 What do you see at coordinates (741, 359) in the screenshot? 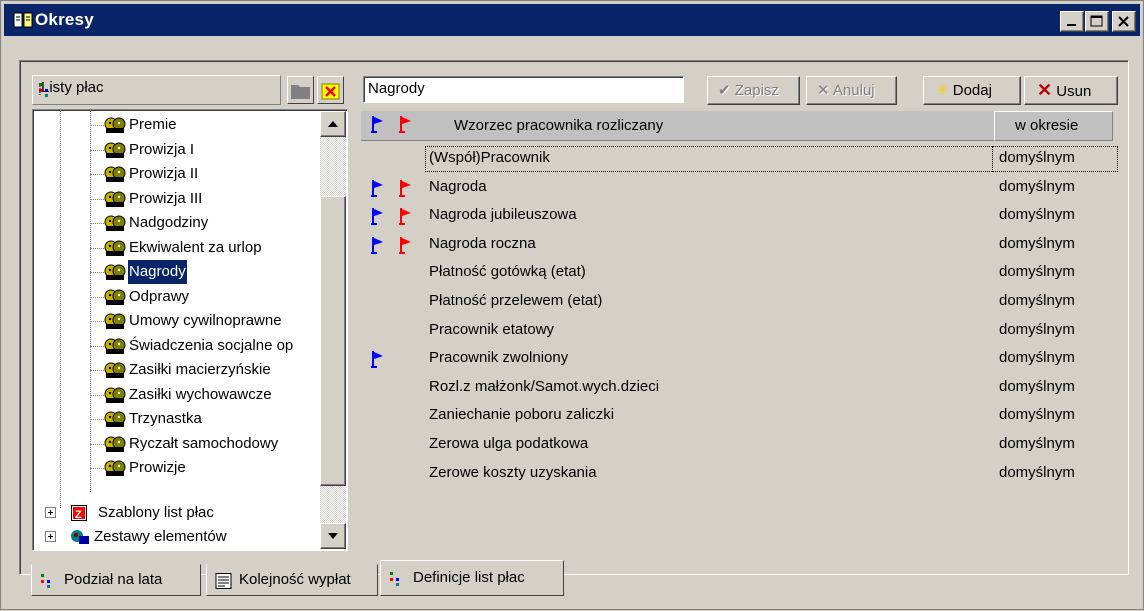
I see `table-row: Pracownik zwolniony domyślnym` at bounding box center [741, 359].